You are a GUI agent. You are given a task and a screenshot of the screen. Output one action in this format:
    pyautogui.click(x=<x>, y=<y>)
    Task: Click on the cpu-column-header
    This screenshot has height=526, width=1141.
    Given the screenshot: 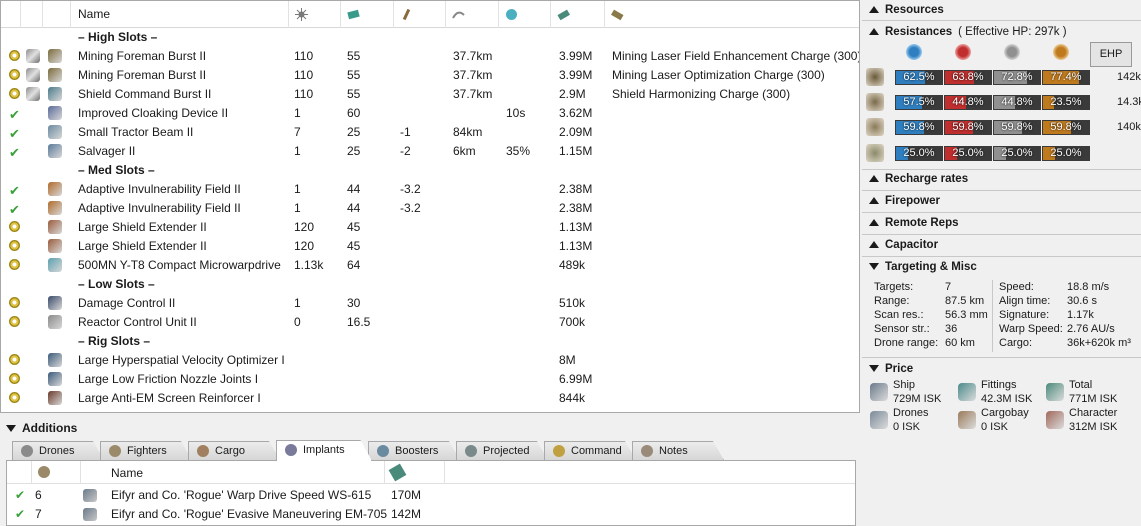 What is the action you would take?
    pyautogui.click(x=315, y=14)
    